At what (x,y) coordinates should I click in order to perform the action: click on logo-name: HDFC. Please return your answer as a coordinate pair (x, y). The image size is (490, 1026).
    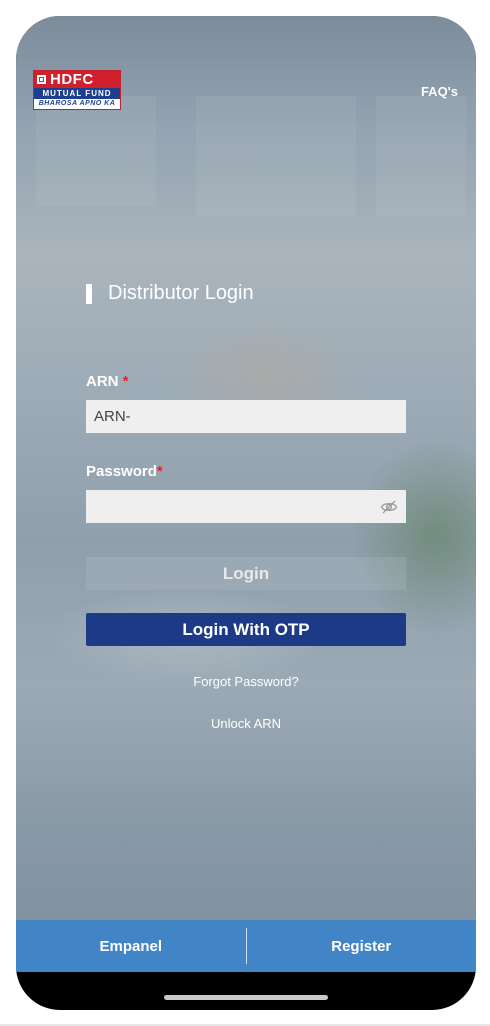
    Looking at the image, I should click on (72, 79).